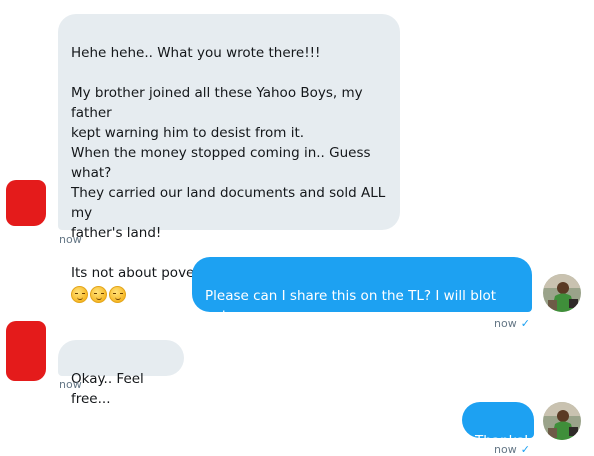 This screenshot has width=594, height=456. Describe the element at coordinates (498, 425) in the screenshot. I see `sent-message-bubble: Thanks!` at that location.